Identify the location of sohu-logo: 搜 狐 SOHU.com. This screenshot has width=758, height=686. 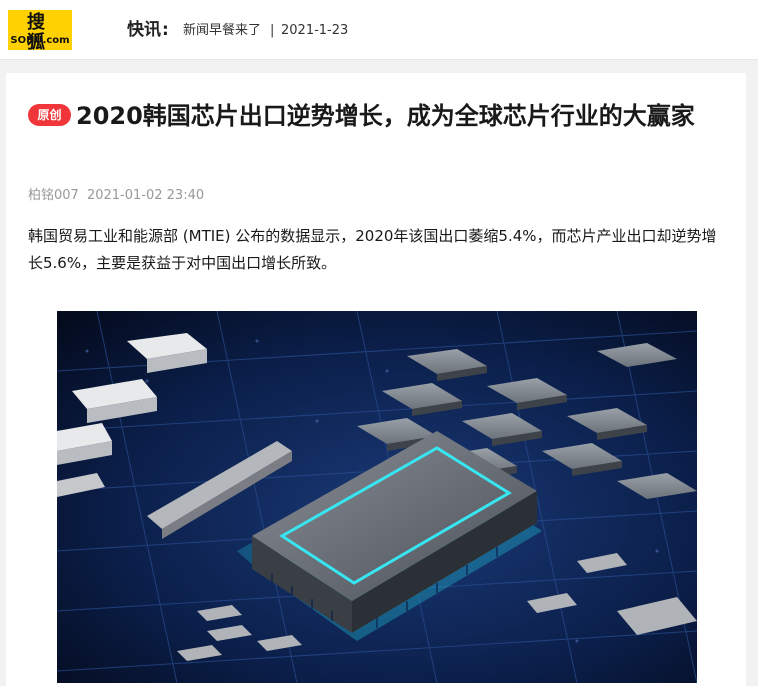
(40, 31).